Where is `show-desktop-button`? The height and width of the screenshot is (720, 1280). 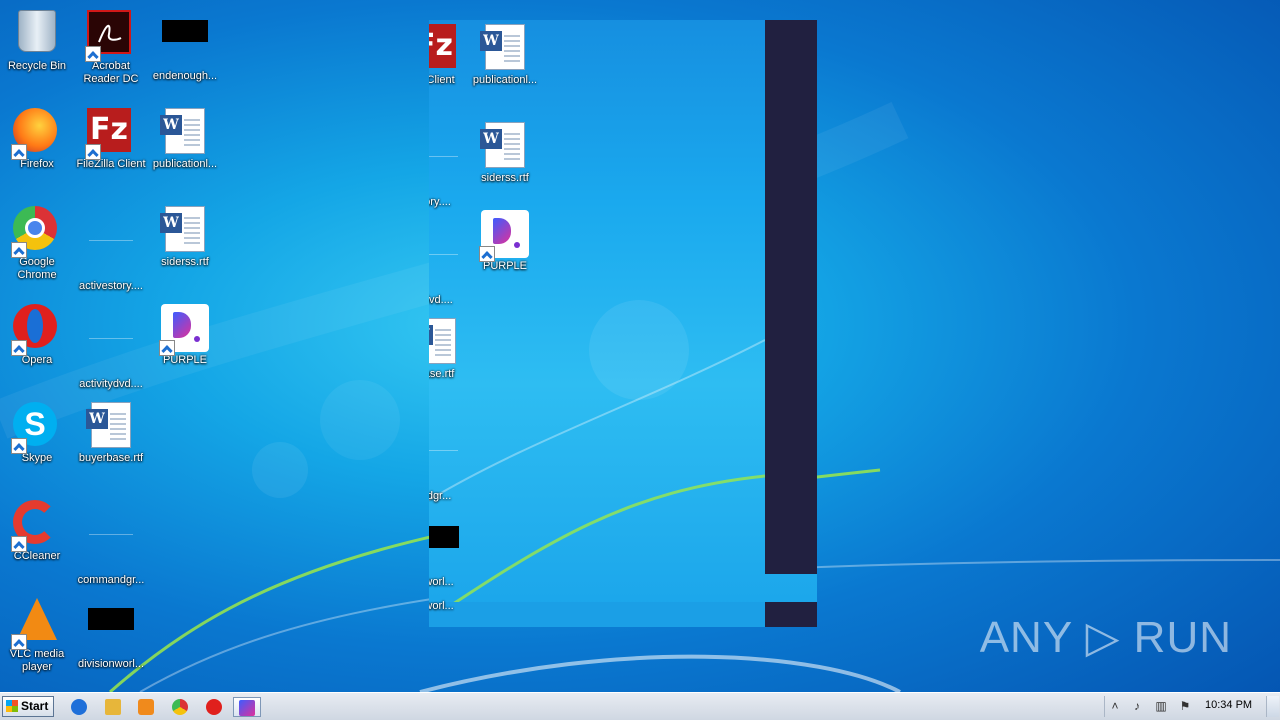 show-desktop-button is located at coordinates (1272, 706).